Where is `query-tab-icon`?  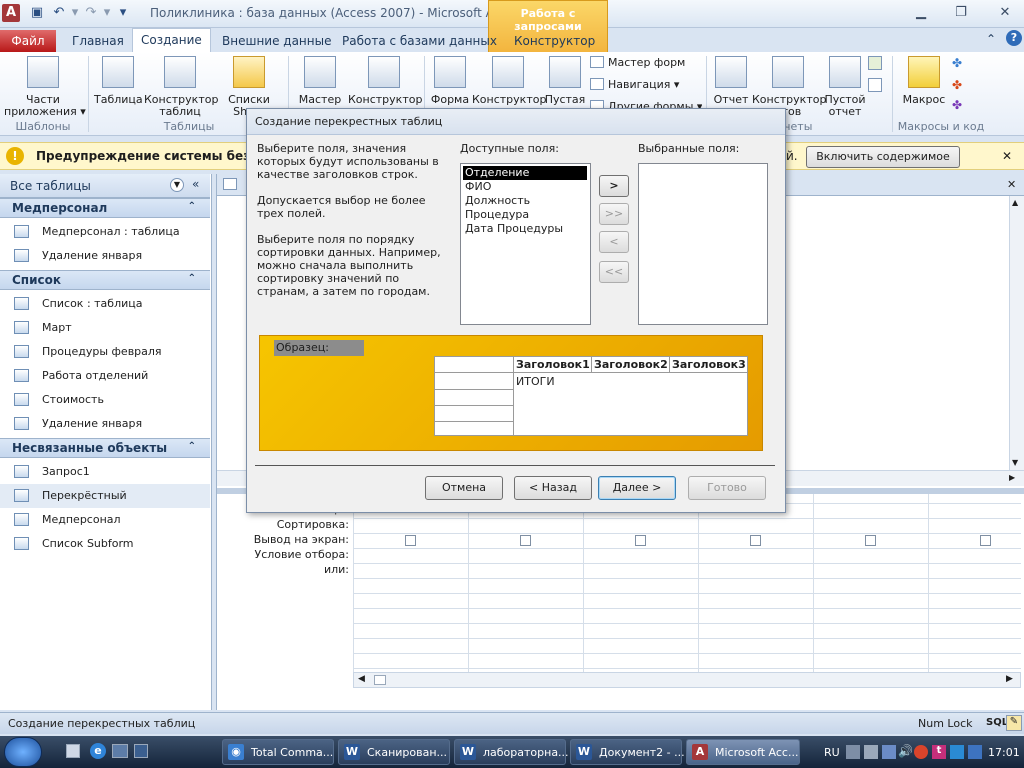 query-tab-icon is located at coordinates (230, 184).